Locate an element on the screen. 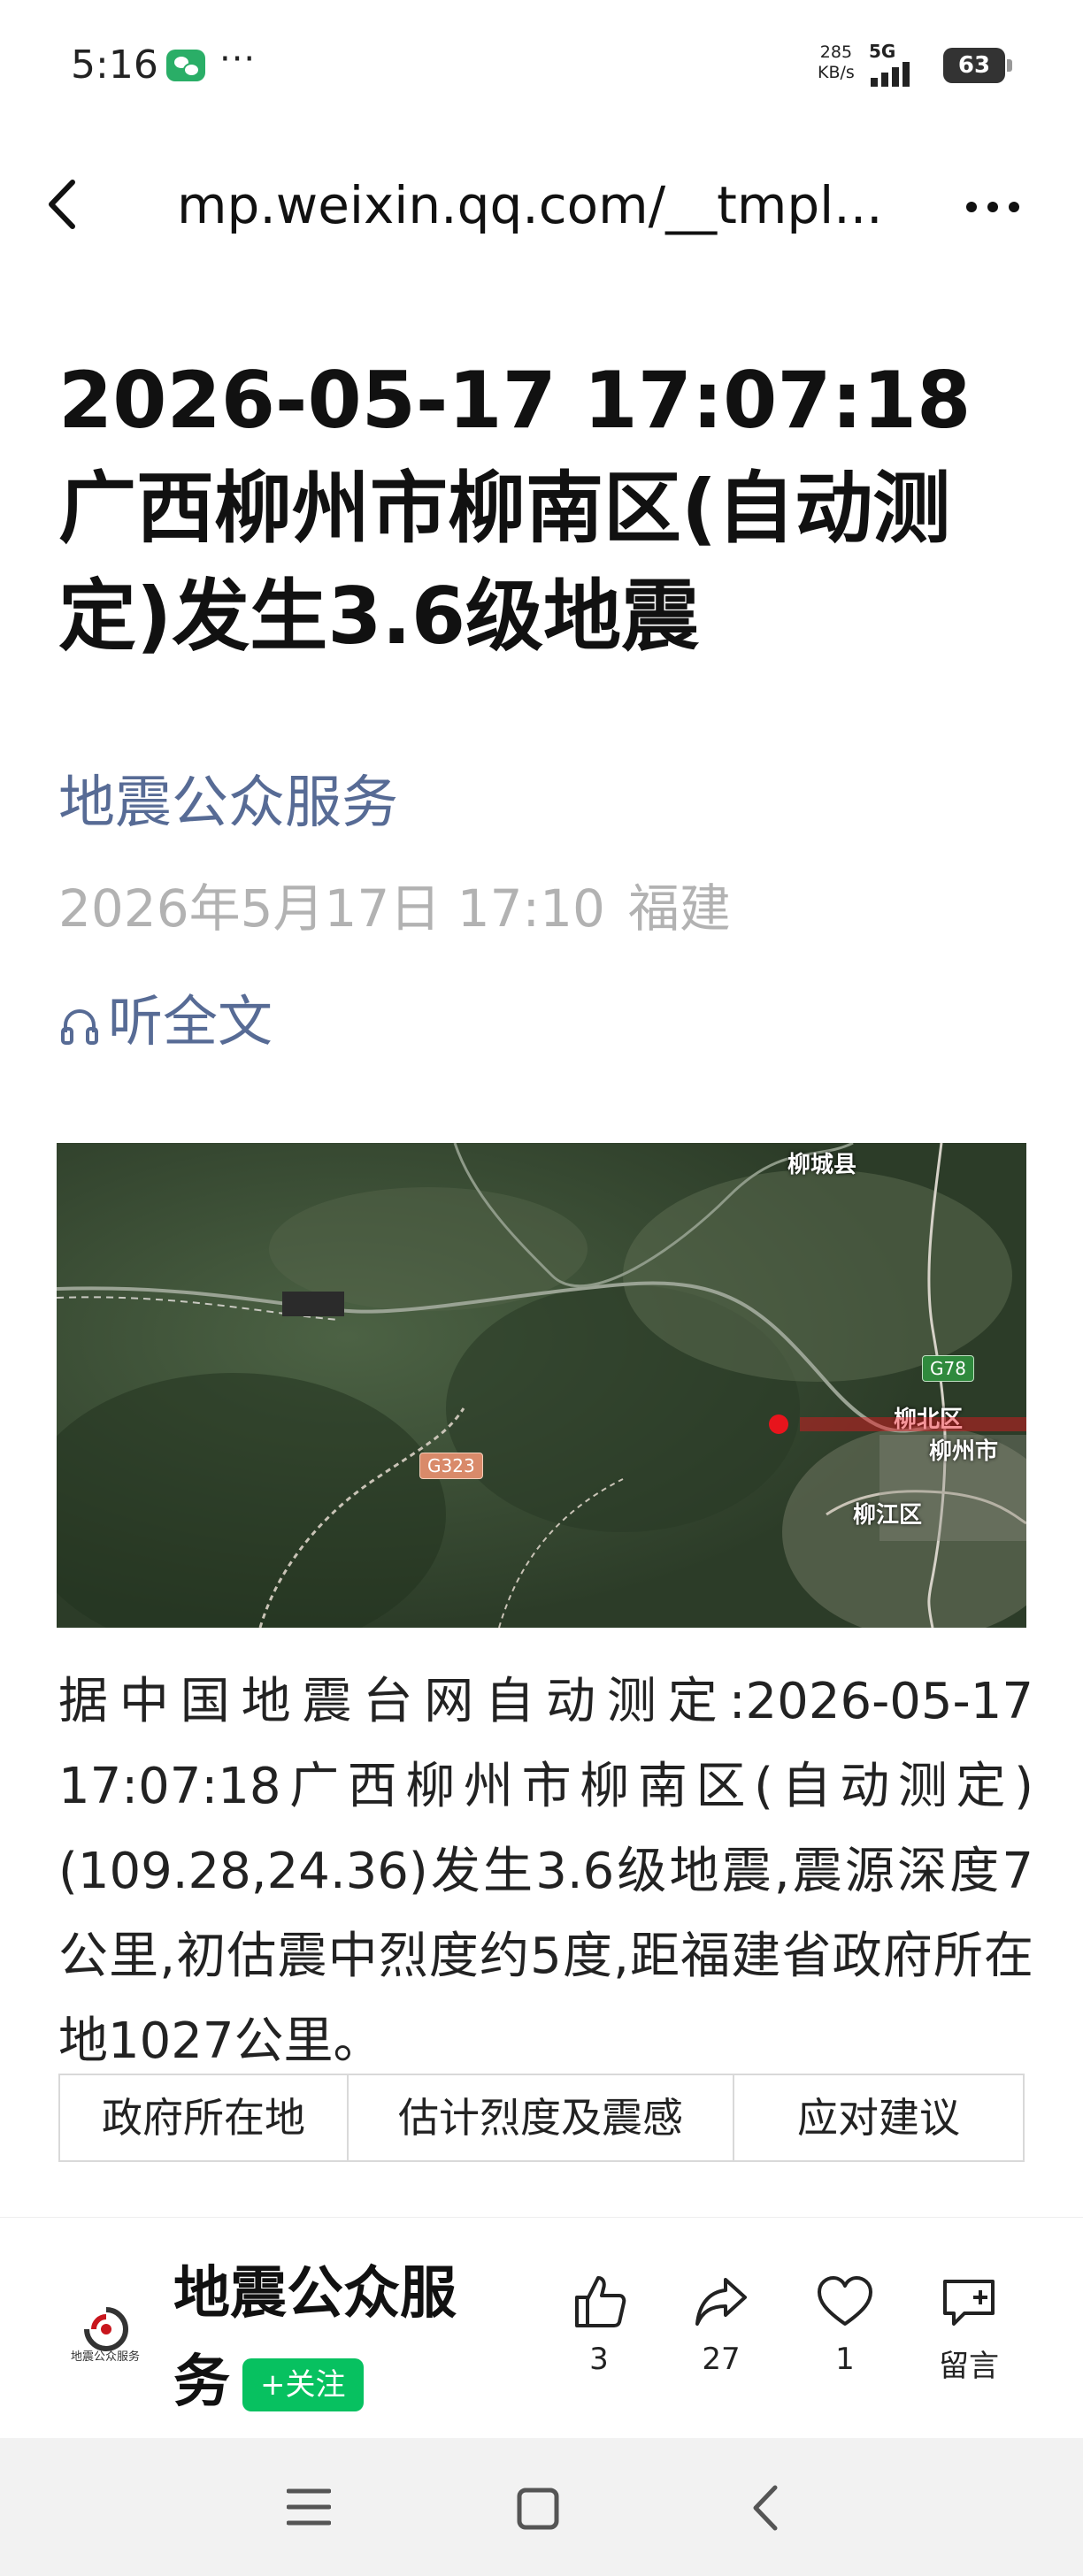  share-button: 27 is located at coordinates (721, 2324).